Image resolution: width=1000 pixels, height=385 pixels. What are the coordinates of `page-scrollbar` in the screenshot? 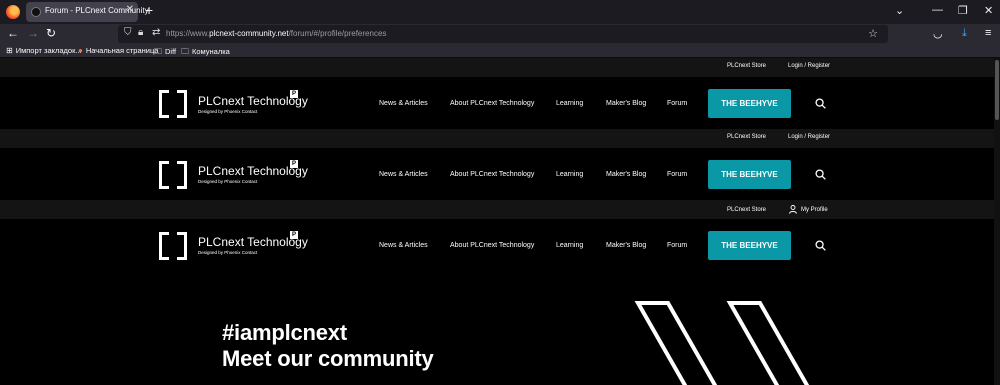 It's located at (997, 221).